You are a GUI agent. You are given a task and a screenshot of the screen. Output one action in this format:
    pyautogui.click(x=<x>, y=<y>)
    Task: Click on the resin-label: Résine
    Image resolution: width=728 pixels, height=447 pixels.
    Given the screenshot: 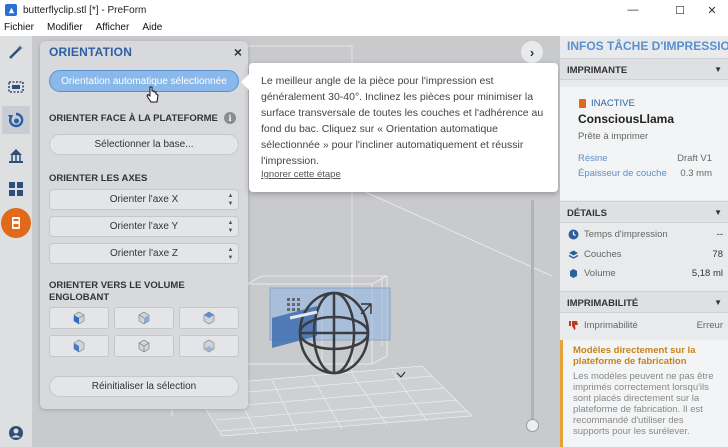 What is the action you would take?
    pyautogui.click(x=593, y=158)
    